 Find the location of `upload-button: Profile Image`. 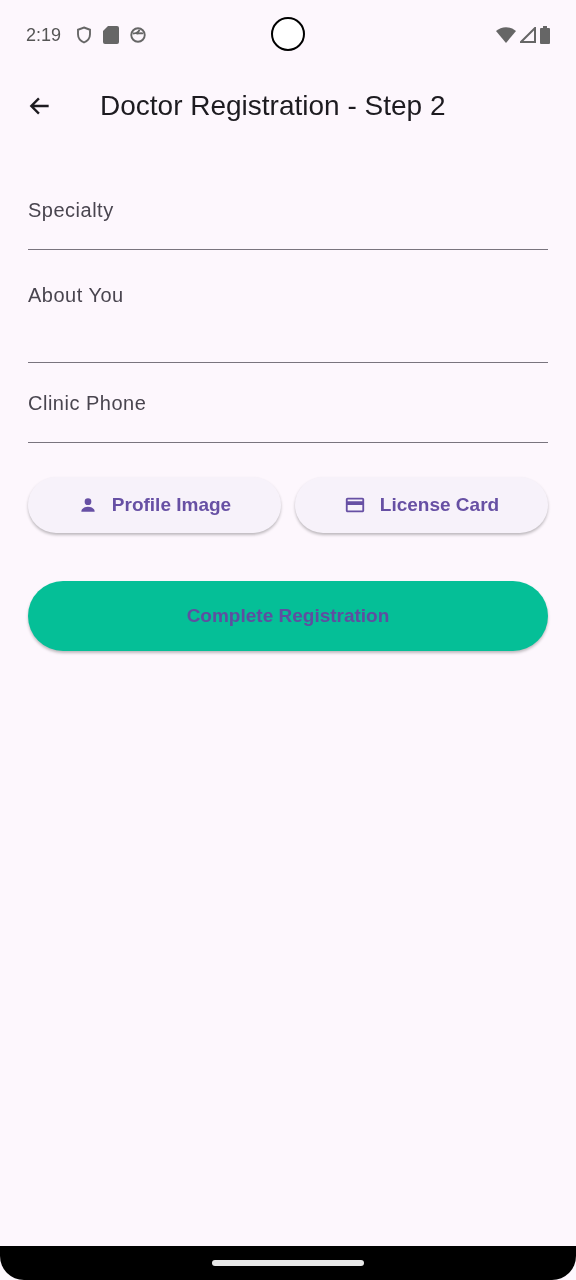

upload-button: Profile Image is located at coordinates (154, 505).